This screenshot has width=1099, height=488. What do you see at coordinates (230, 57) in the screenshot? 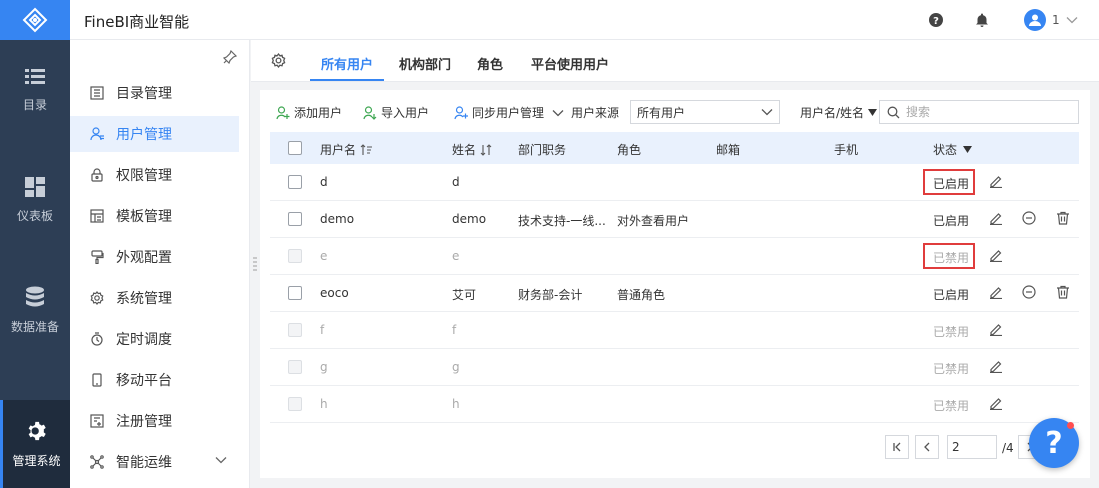
I see `pin-icon` at bounding box center [230, 57].